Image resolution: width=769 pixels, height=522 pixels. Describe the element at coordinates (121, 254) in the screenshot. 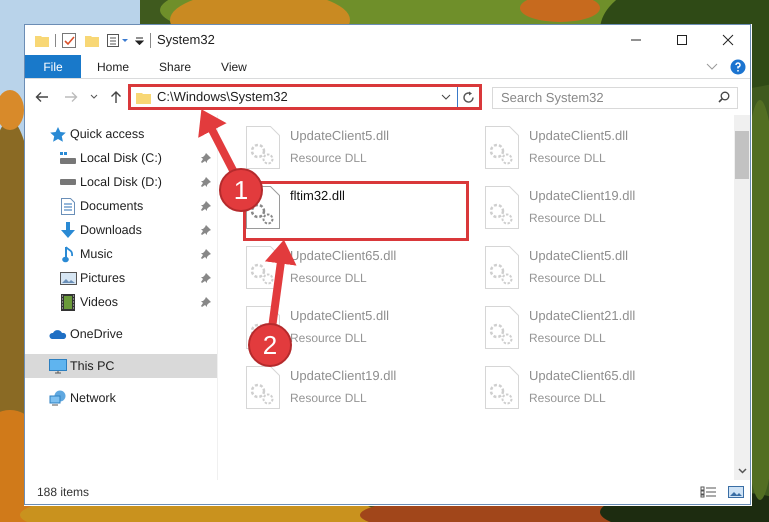

I see `nav-item: Music` at that location.